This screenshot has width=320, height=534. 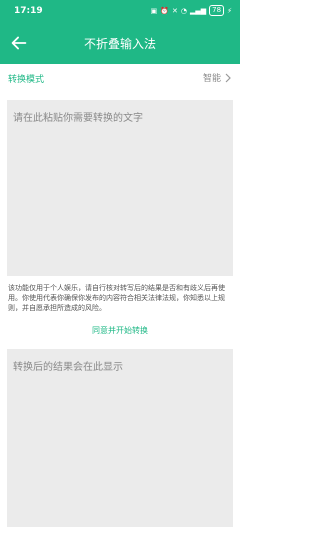 I want to click on status-time: 17:19, so click(x=28, y=11).